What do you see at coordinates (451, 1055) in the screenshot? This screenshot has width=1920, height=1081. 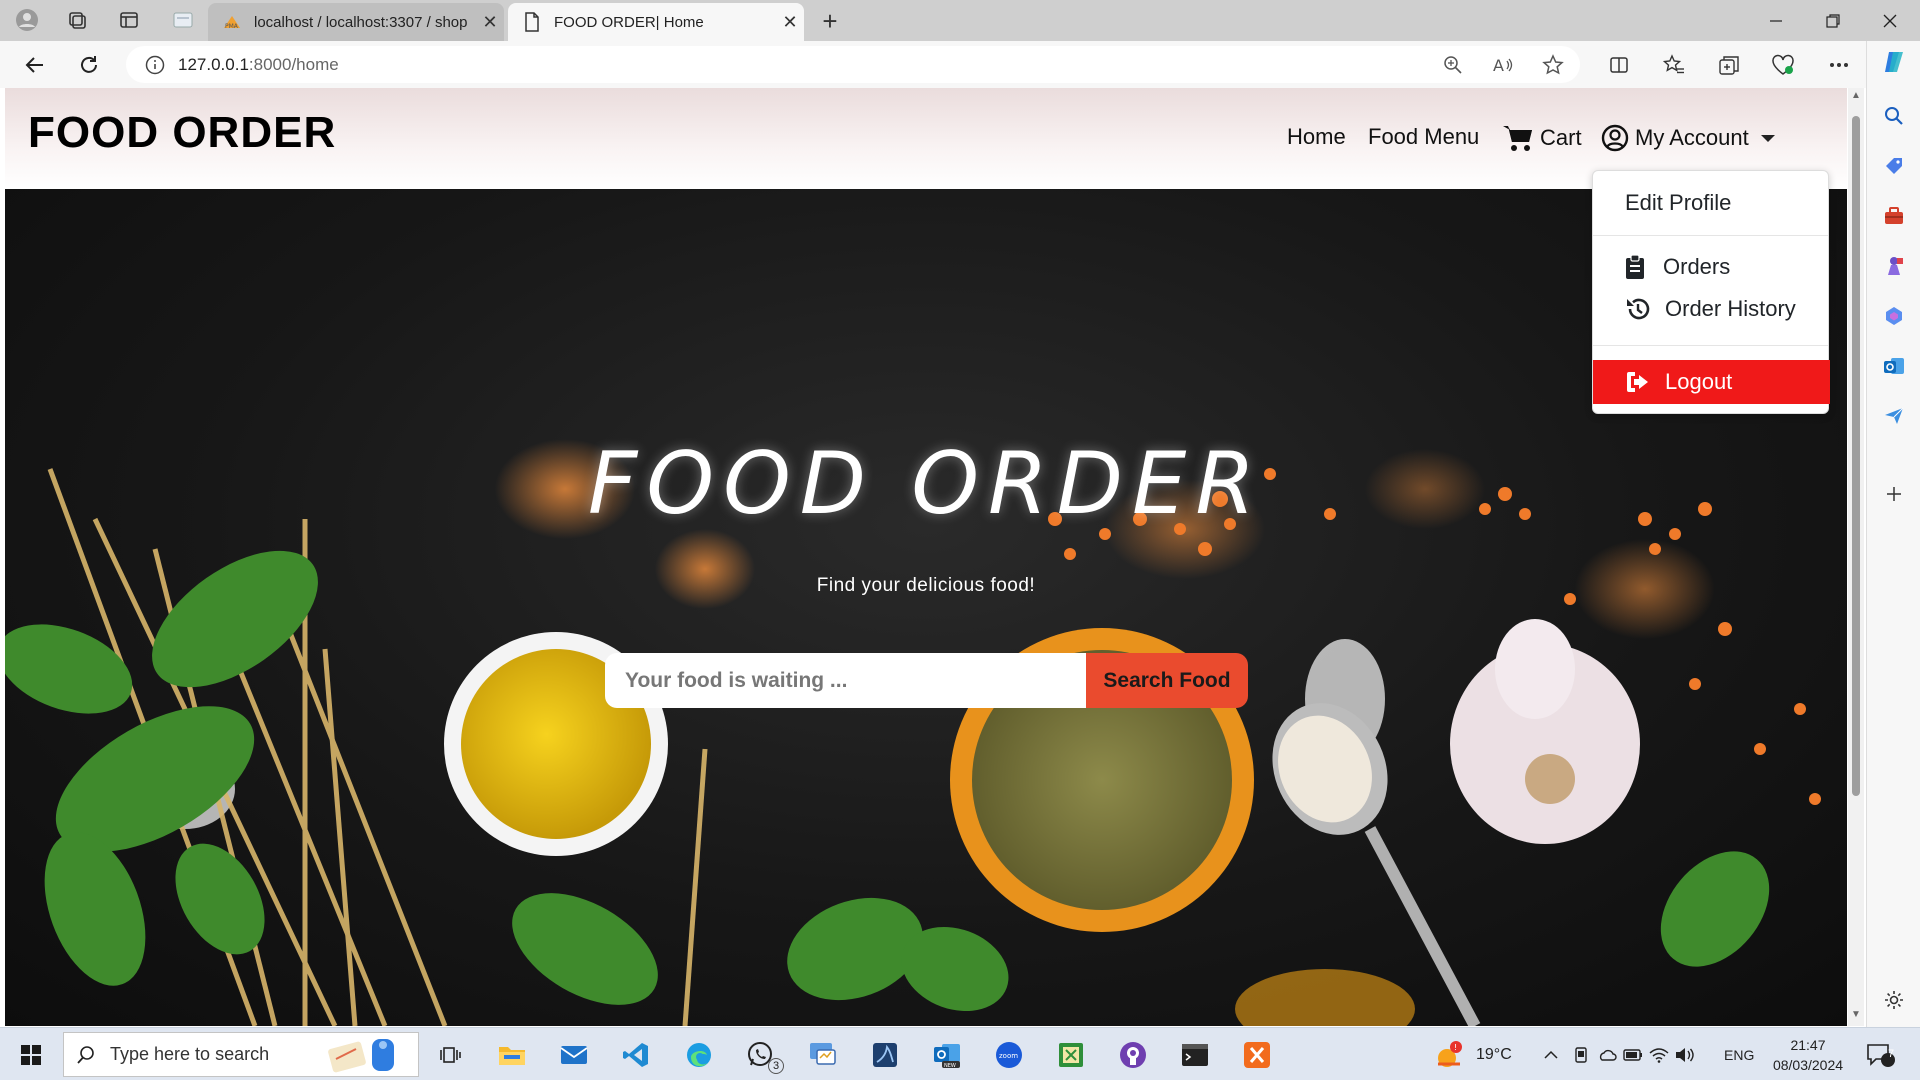 I see `task-view-icon` at bounding box center [451, 1055].